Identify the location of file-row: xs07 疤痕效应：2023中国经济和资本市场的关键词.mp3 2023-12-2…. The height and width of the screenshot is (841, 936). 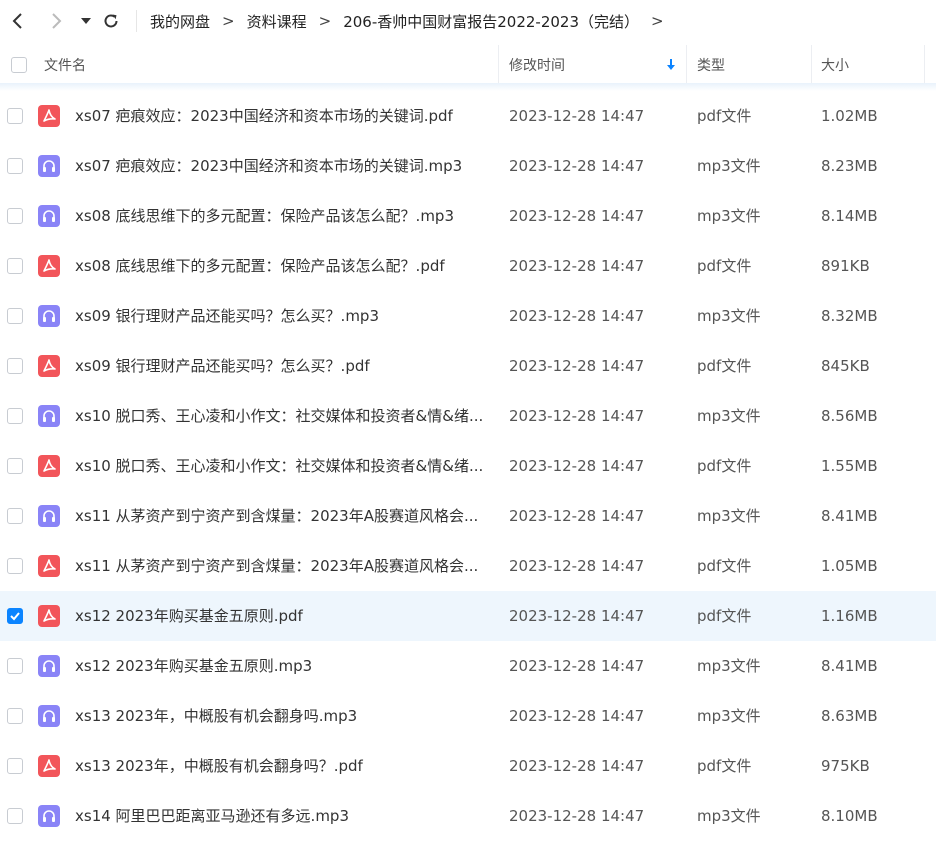
(468, 166).